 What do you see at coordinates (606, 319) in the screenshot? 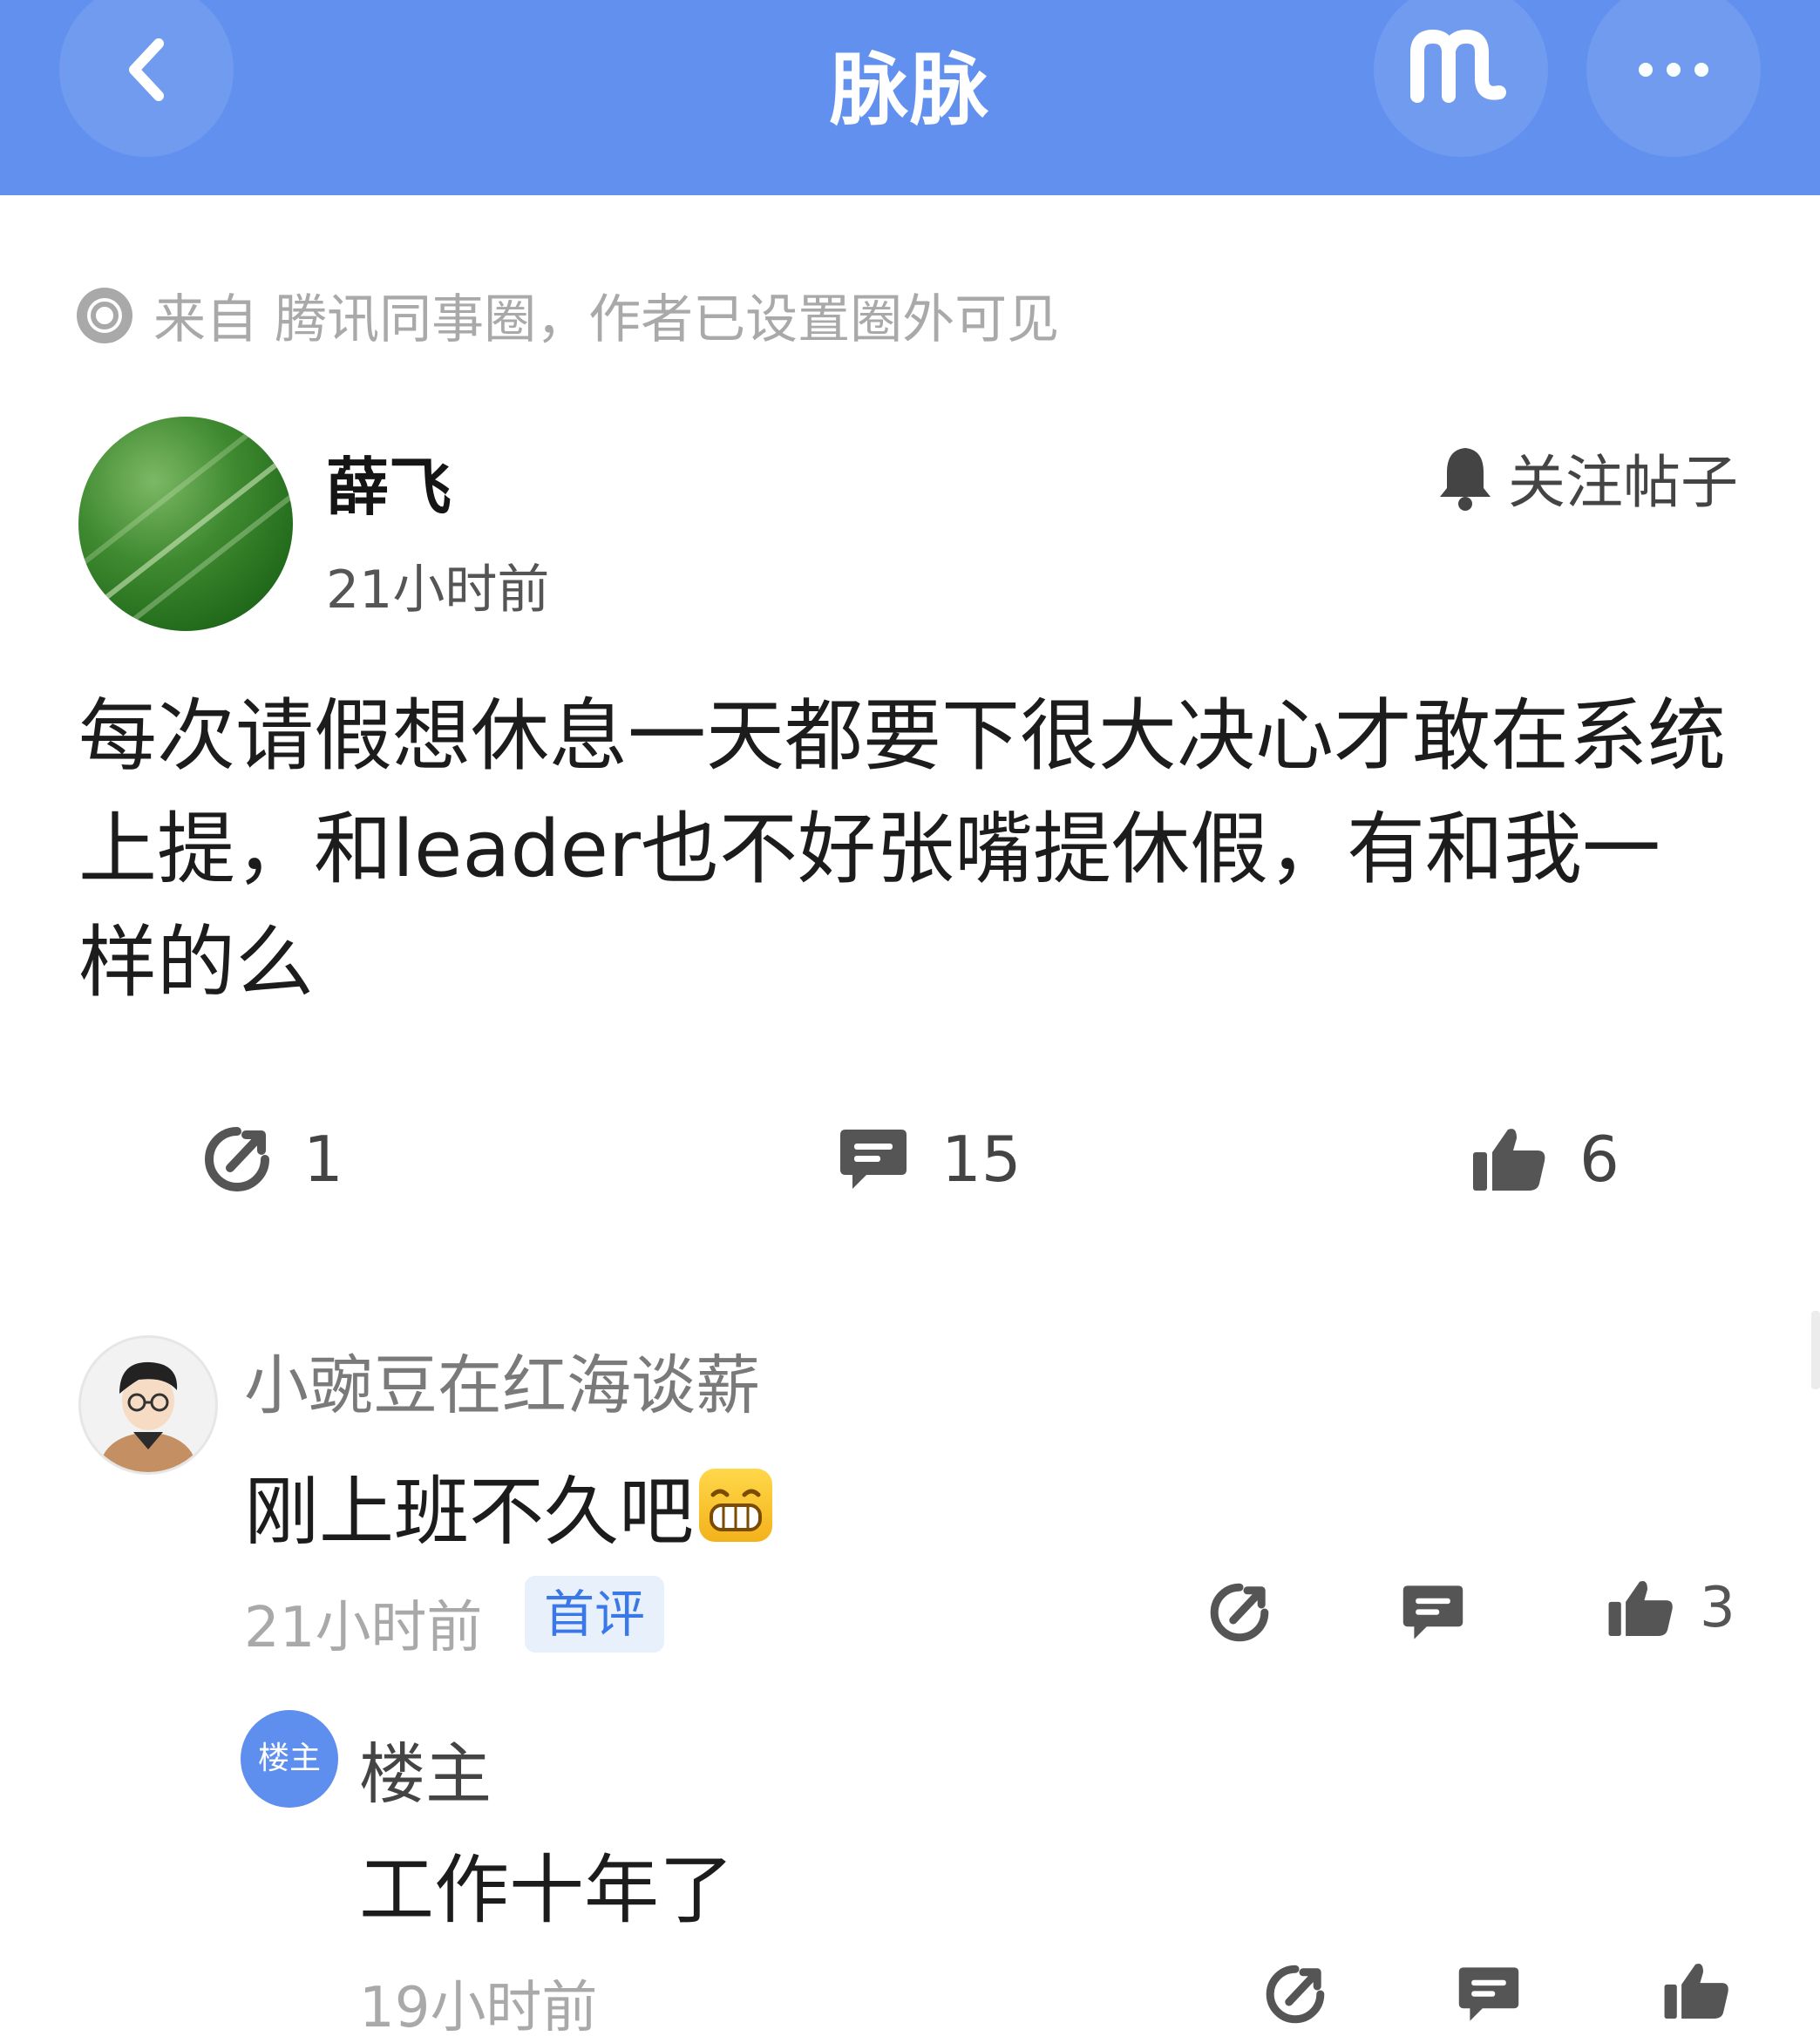
I see `source-notice-text: 来自 腾讯同事圈，作者已设置圈外可见` at bounding box center [606, 319].